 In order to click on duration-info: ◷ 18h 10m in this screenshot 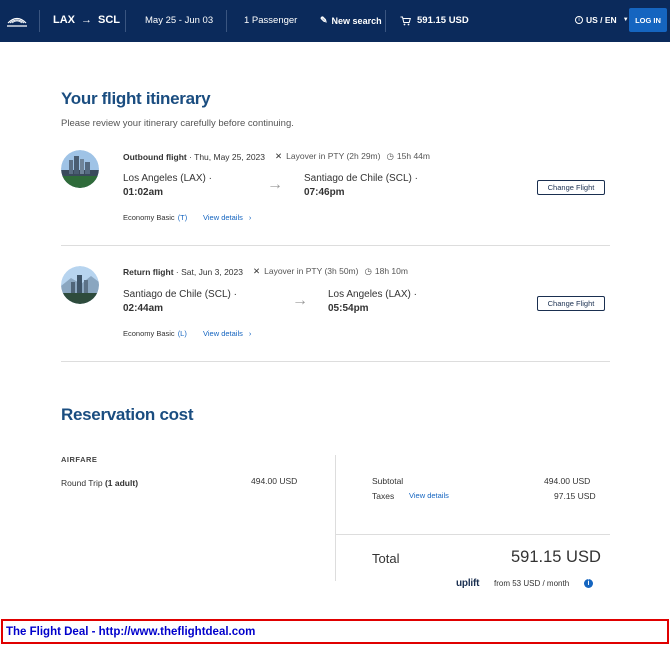, I will do `click(386, 271)`.